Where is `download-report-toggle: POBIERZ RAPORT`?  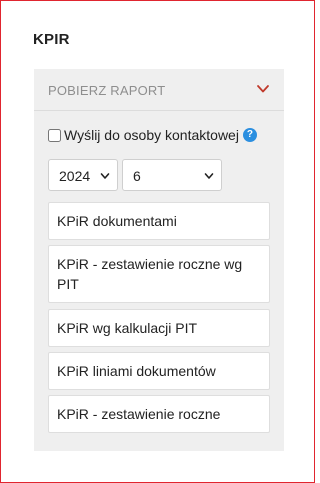 download-report-toggle: POBIERZ RAPORT is located at coordinates (159, 90).